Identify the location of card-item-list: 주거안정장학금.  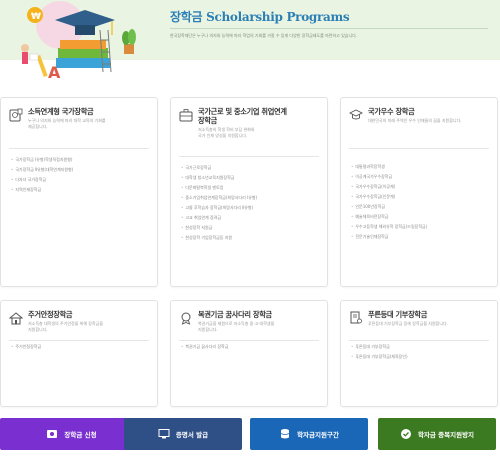
(26, 347).